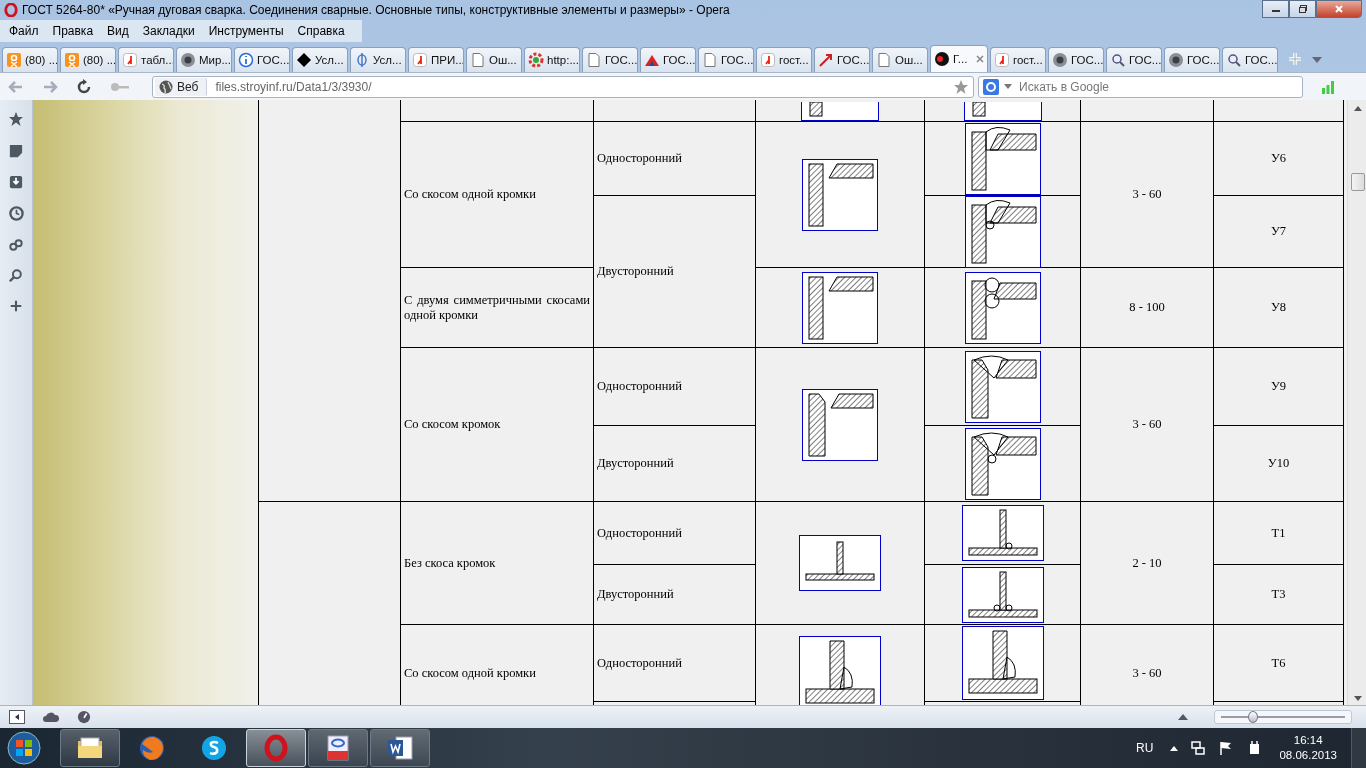  What do you see at coordinates (1198, 748) in the screenshot?
I see `network-icon` at bounding box center [1198, 748].